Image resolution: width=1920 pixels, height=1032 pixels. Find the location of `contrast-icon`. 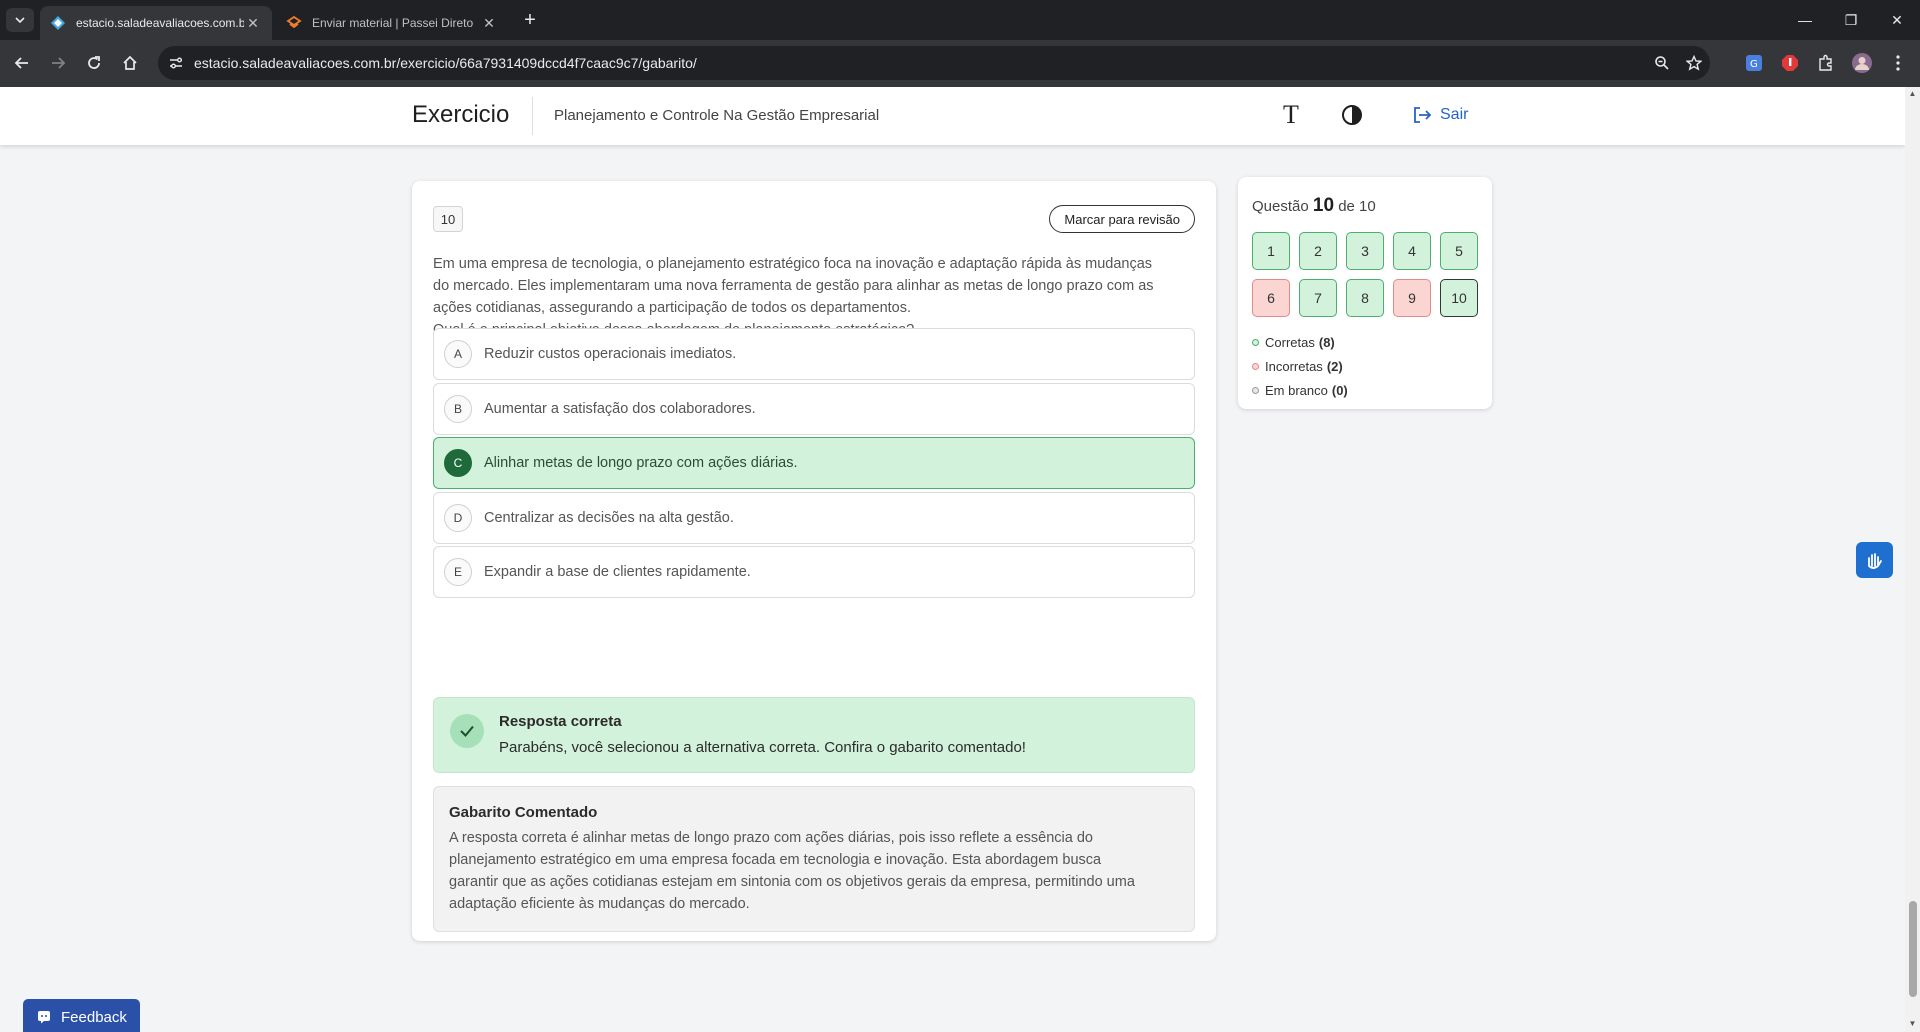

contrast-icon is located at coordinates (1352, 115).